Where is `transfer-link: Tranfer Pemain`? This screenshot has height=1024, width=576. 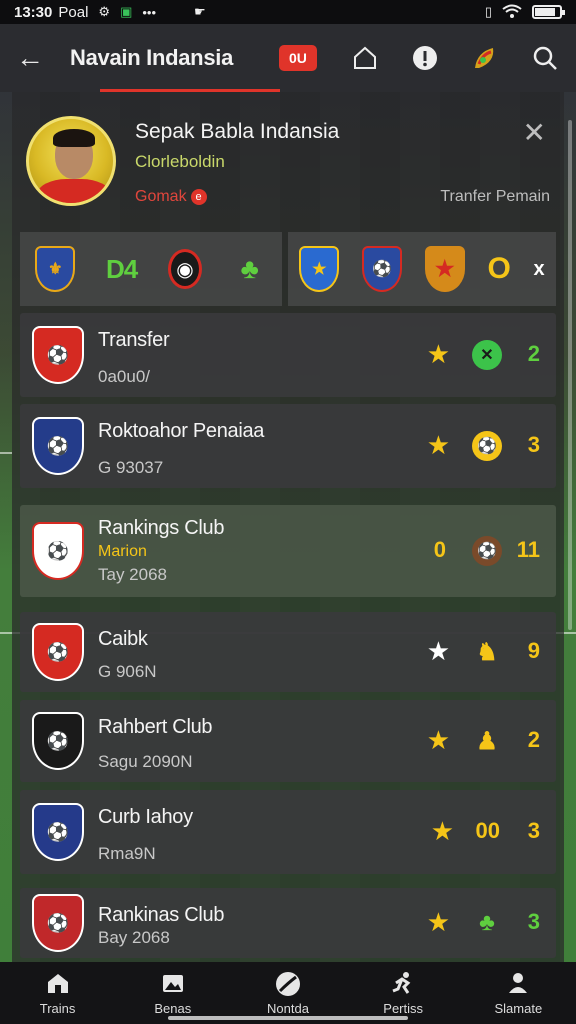
transfer-link: Tranfer Pemain is located at coordinates (495, 197).